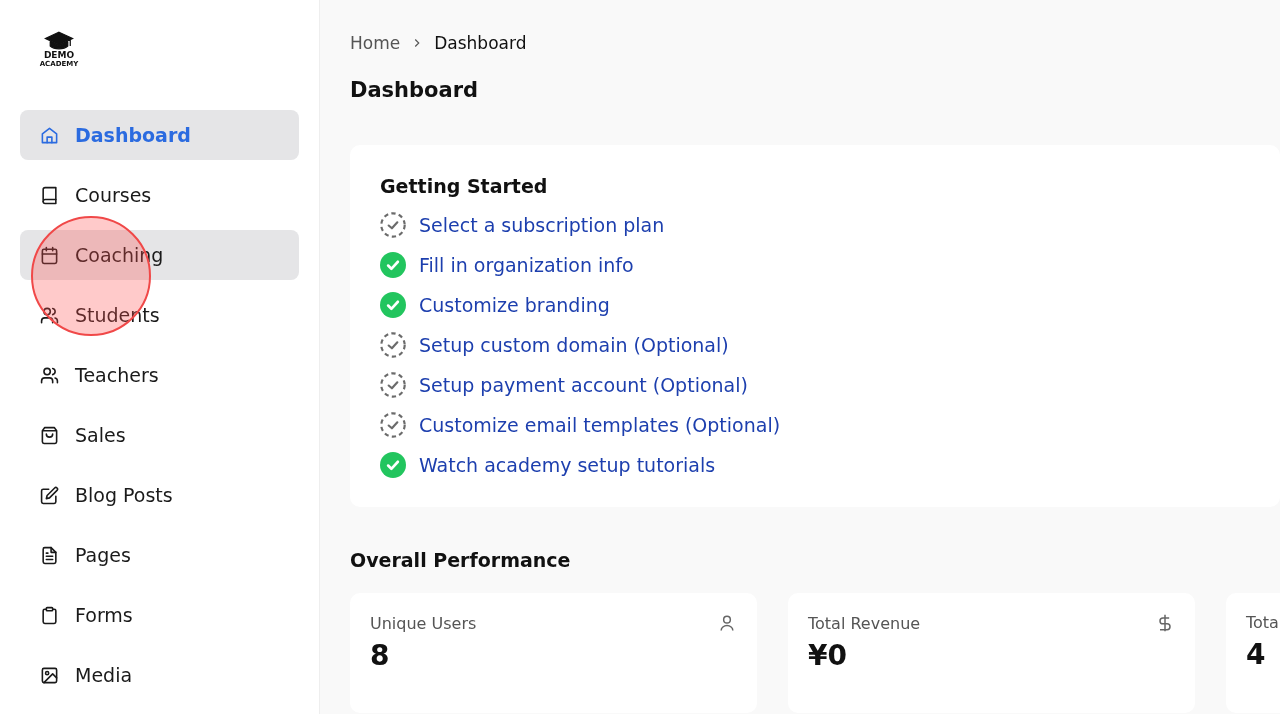  What do you see at coordinates (828, 655) in the screenshot?
I see `stat-value: ¥0` at bounding box center [828, 655].